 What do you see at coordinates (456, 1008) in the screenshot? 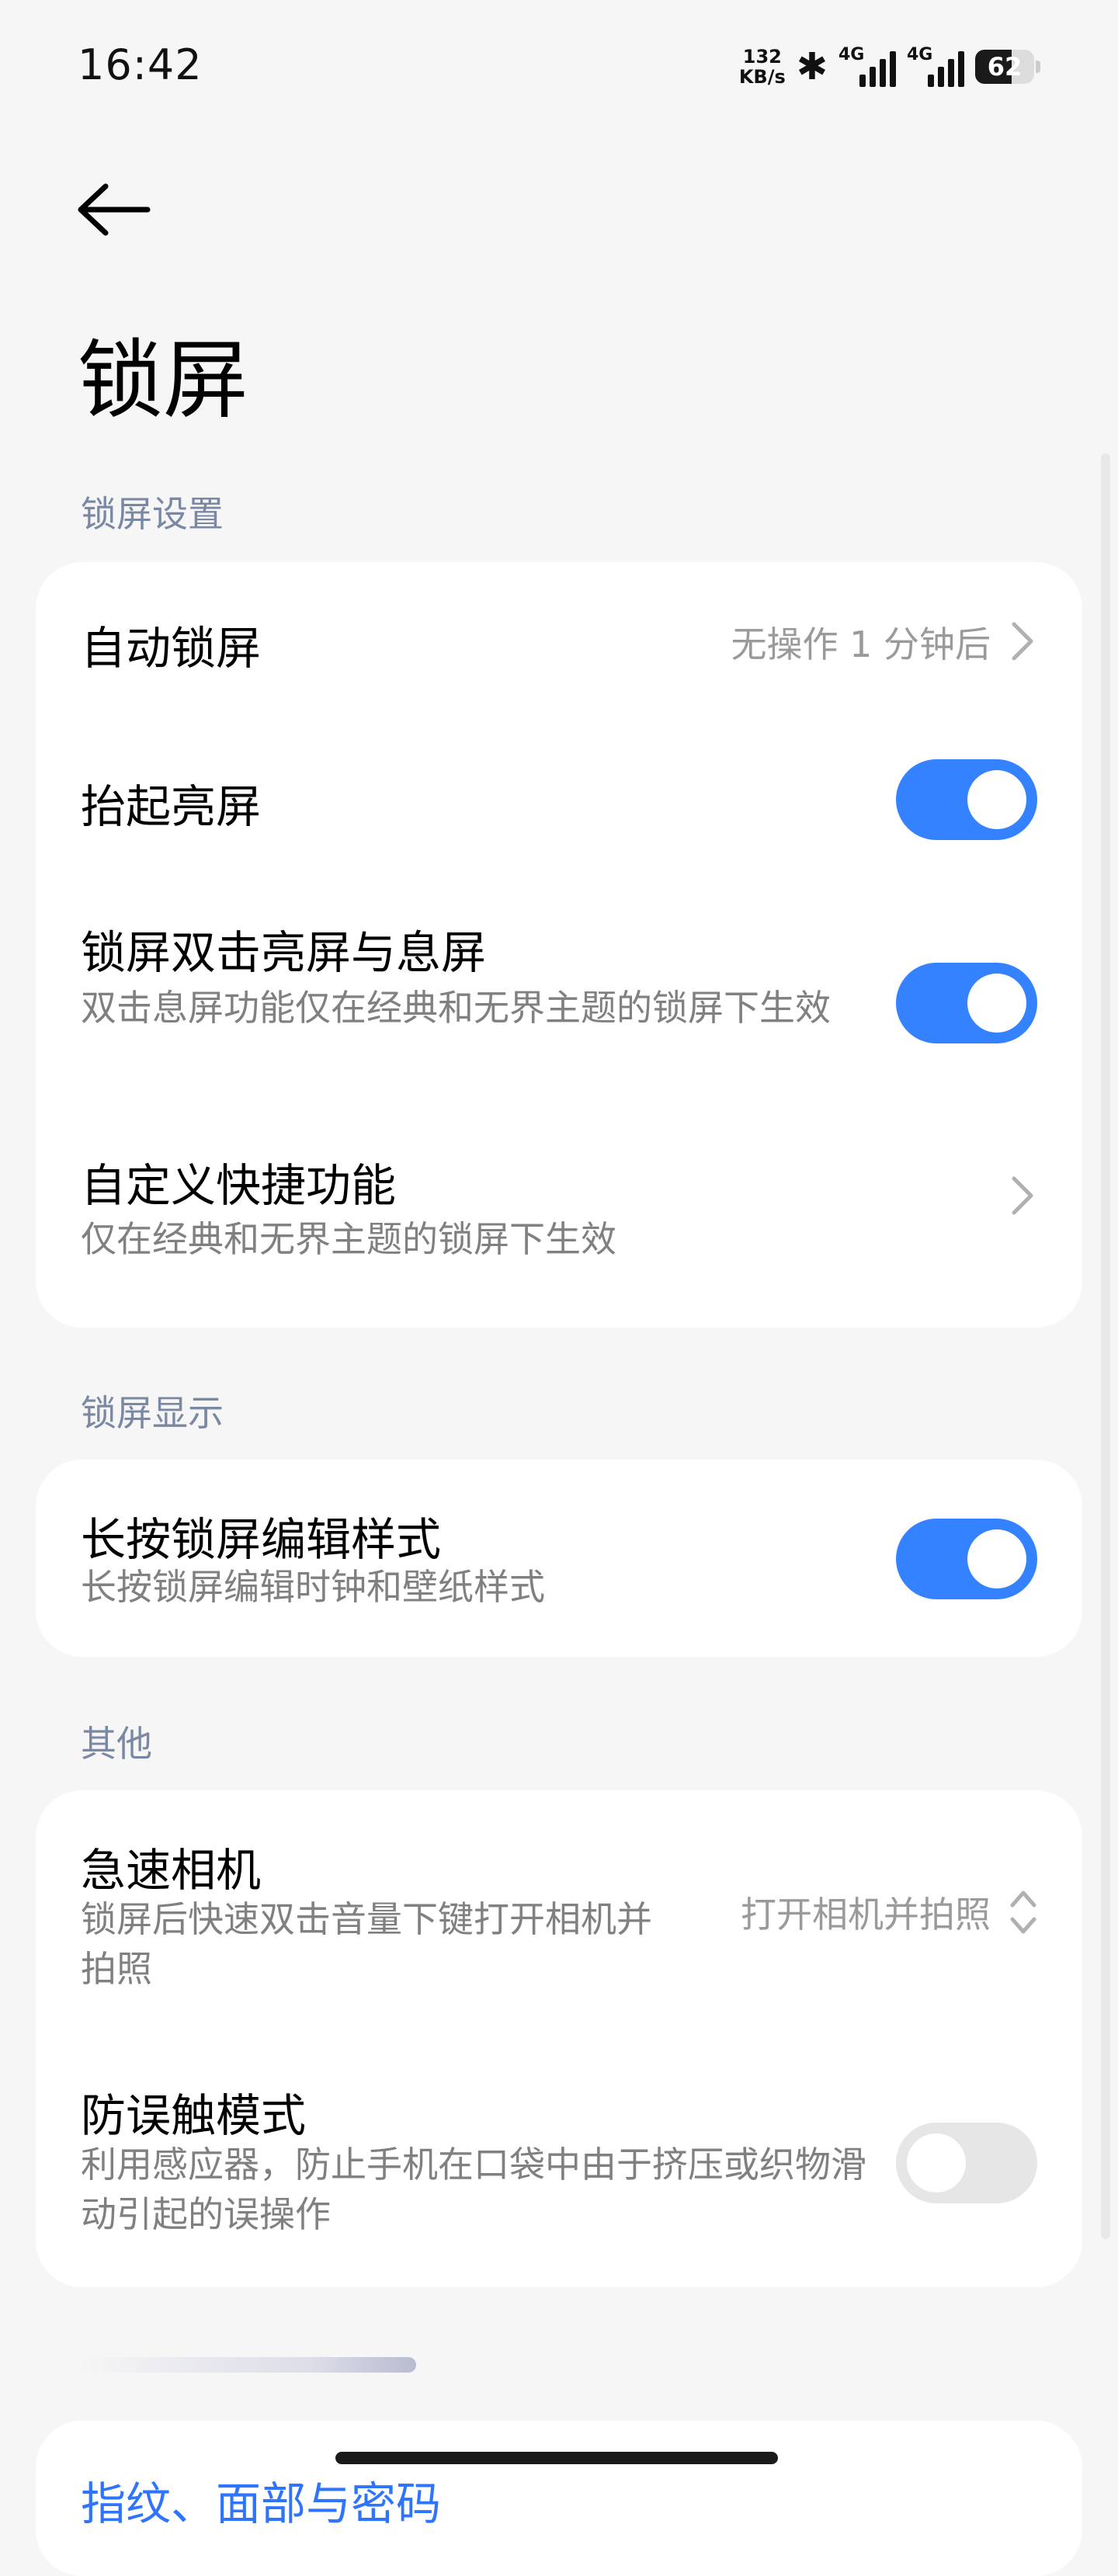
I see `double-tap-subtitle: 双击息屏功能仅在经典和无界主题的锁屏下生效` at bounding box center [456, 1008].